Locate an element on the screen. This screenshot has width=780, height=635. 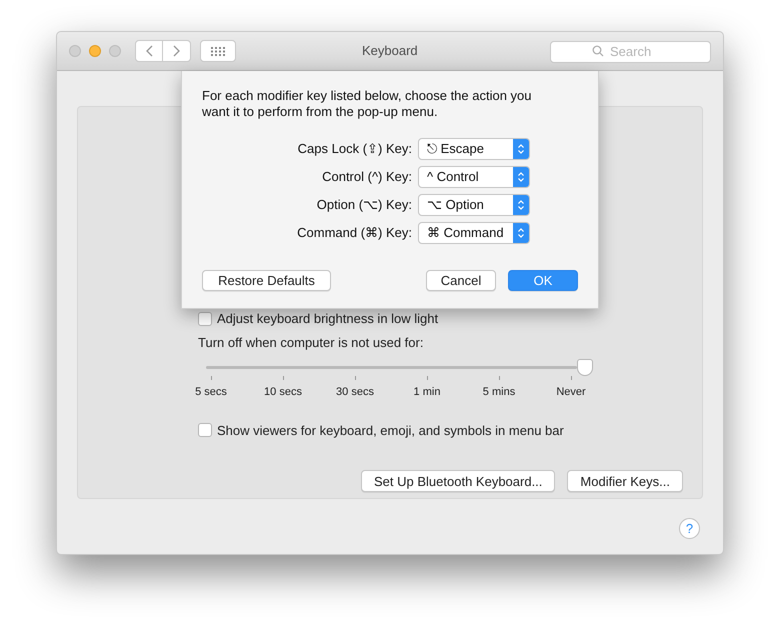
slider-label: Turn off when computer is not used for: is located at coordinates (311, 343).